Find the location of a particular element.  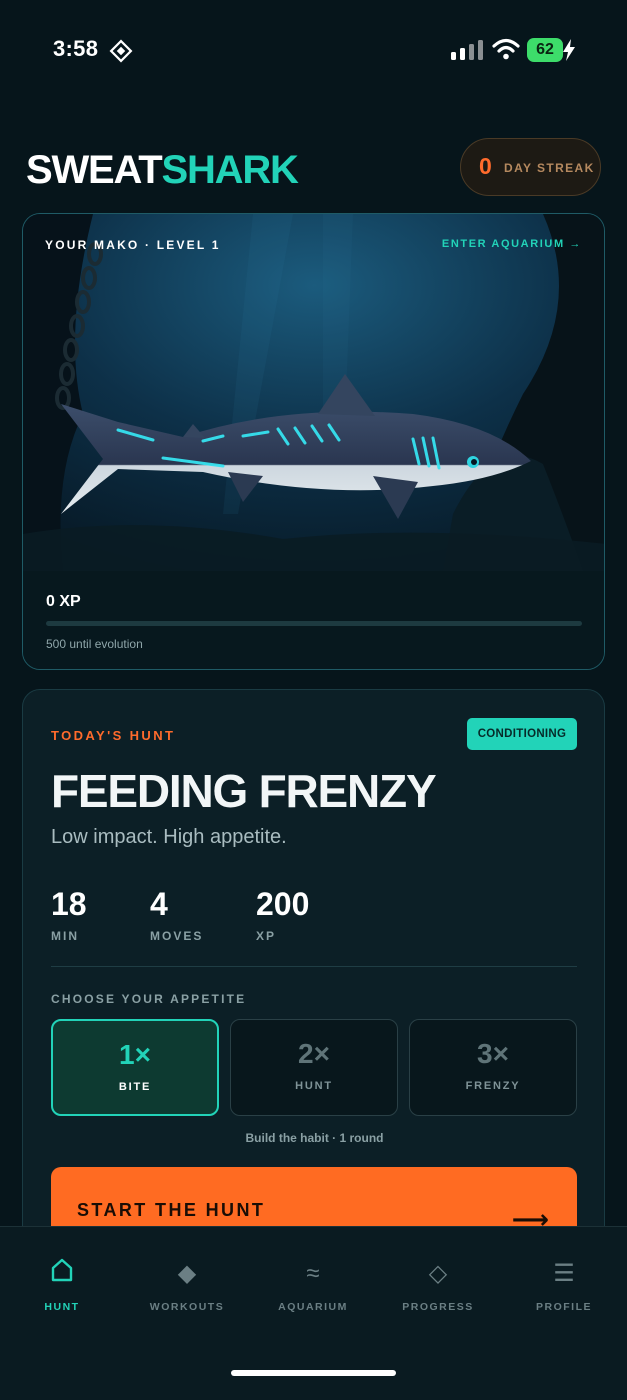

appetite-multiplier: 2× is located at coordinates (314, 1053).